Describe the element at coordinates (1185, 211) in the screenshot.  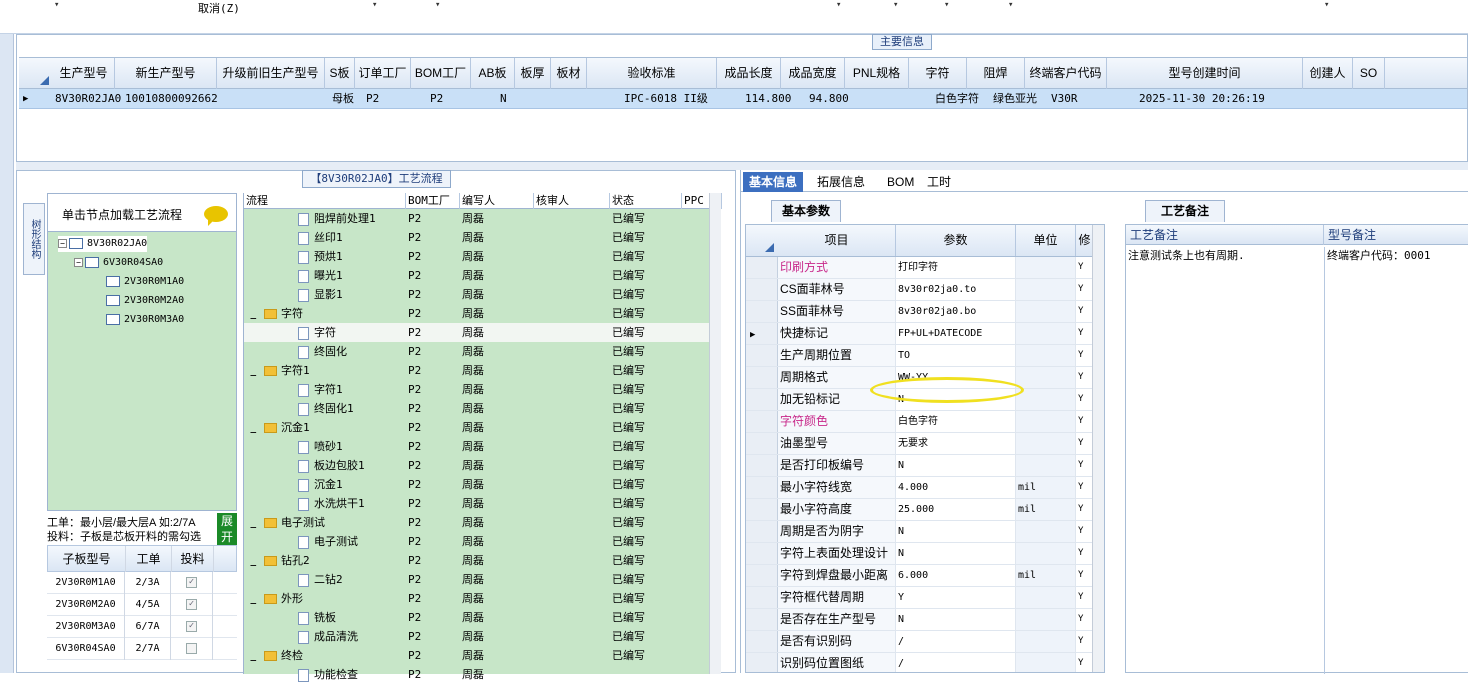
I see `tab-process-notes: 工艺备注` at that location.